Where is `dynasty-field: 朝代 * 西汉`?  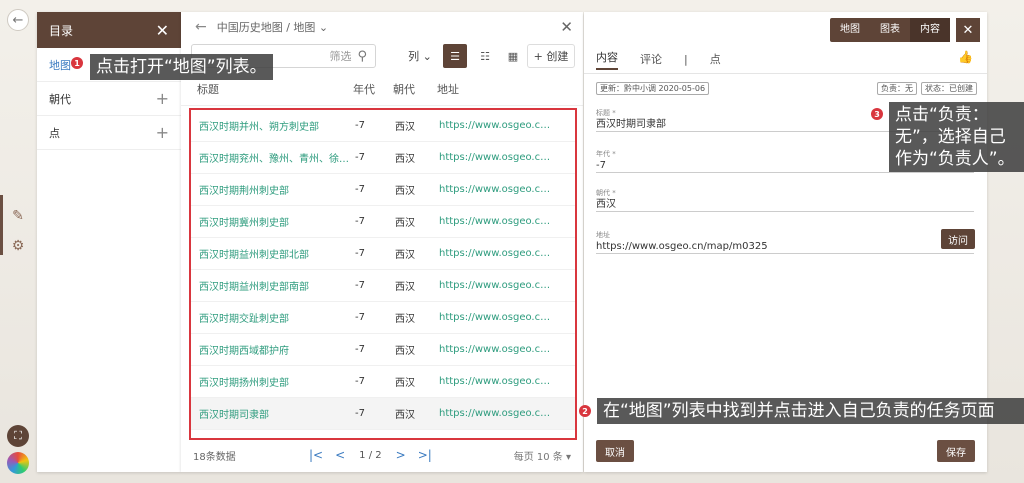
dynasty-field: 朝代 * 西汉 is located at coordinates (785, 200).